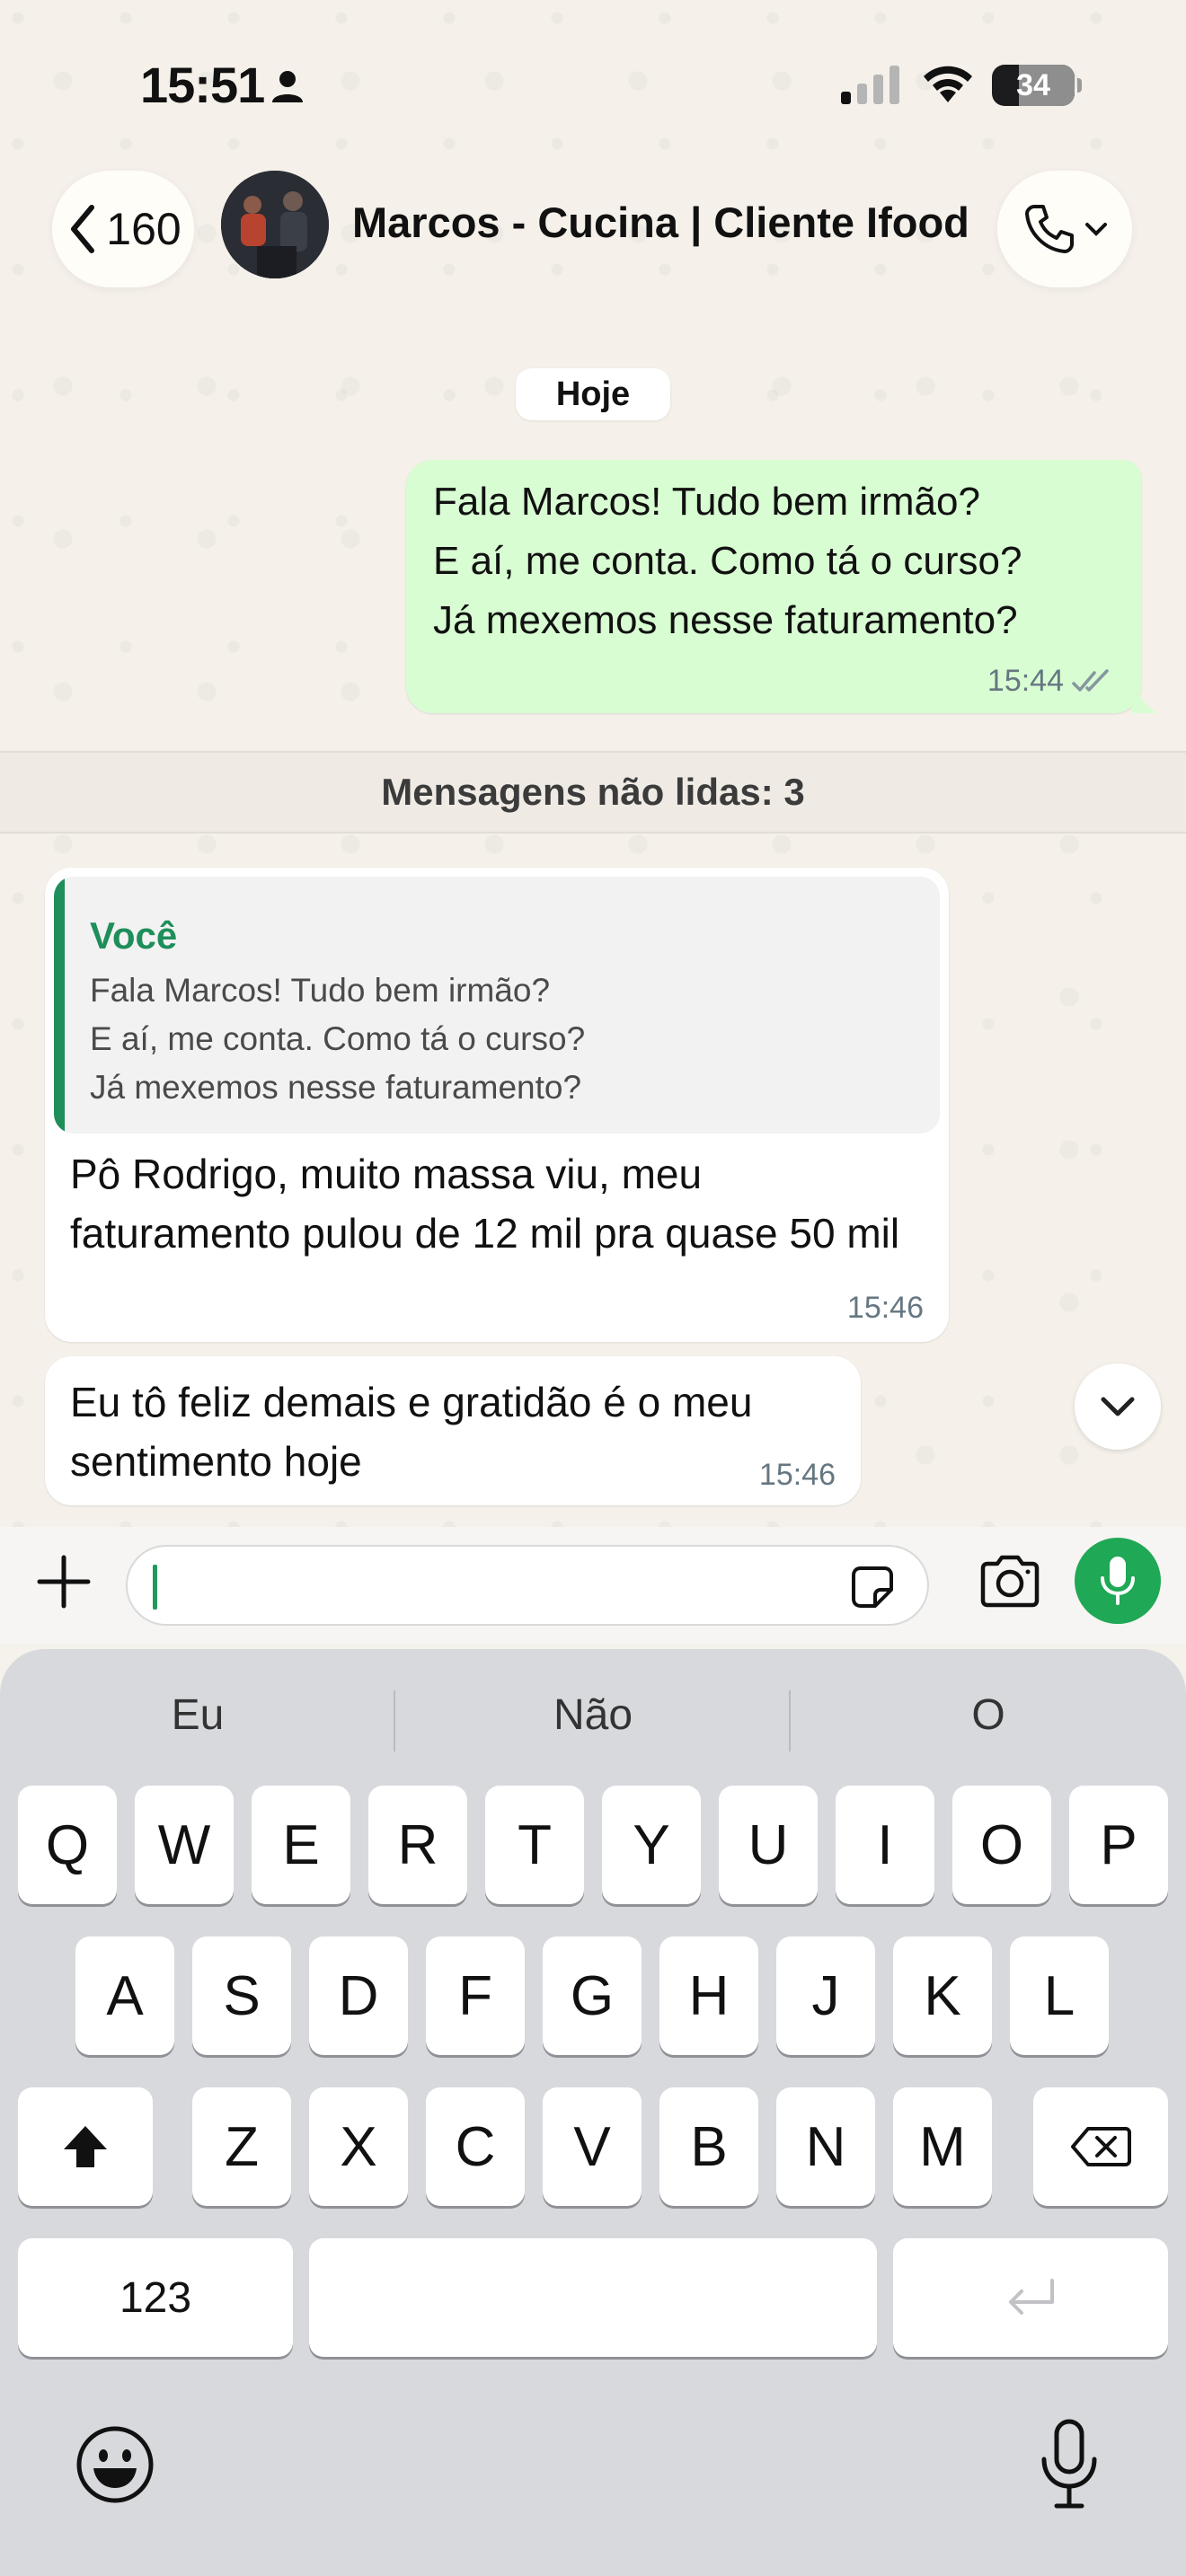 This screenshot has width=1186, height=2576. I want to click on return-icon, so click(1031, 2297).